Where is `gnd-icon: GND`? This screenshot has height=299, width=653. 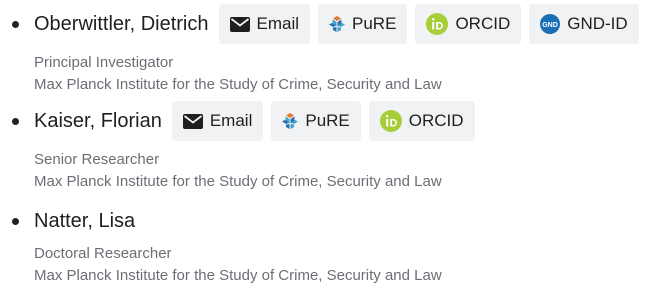
gnd-icon: GND is located at coordinates (550, 24).